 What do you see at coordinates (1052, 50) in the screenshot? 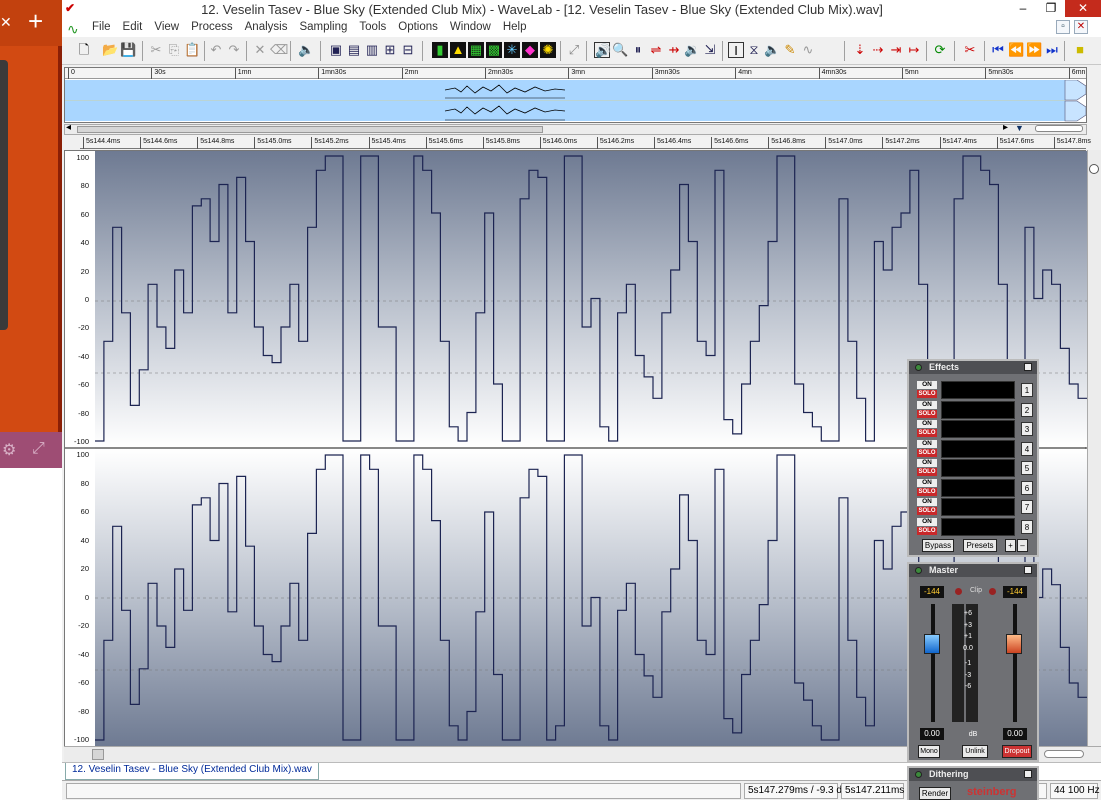
I see `go-end-icon: ⏭` at bounding box center [1052, 50].